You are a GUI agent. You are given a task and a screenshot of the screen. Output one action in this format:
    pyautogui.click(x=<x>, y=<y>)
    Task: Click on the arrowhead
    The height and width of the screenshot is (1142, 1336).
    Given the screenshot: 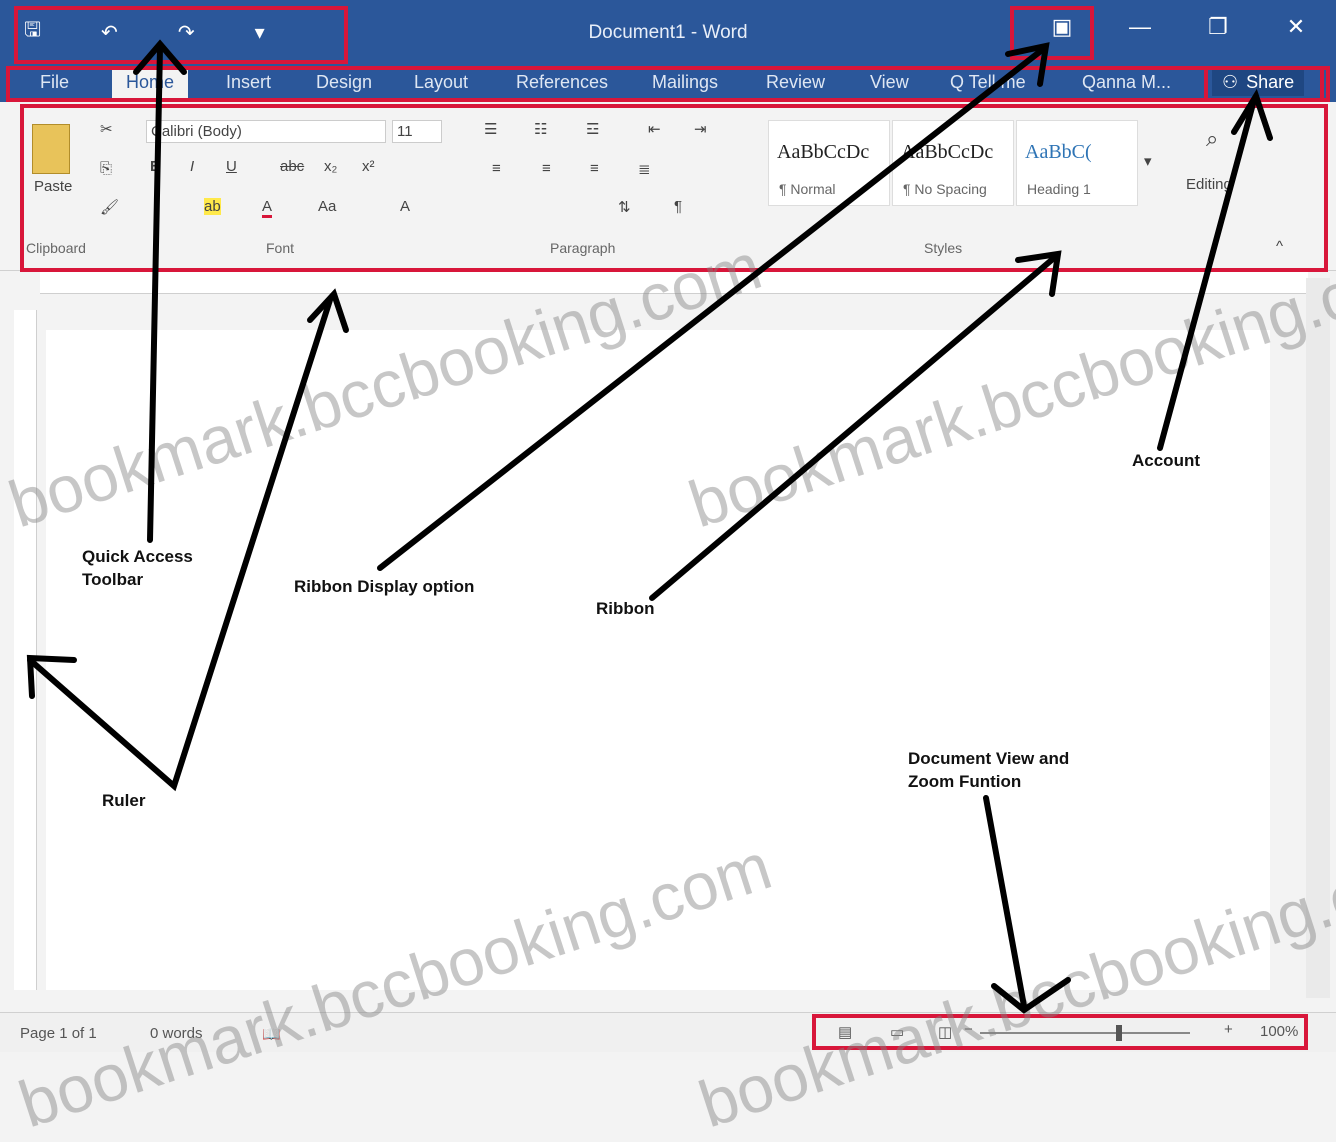 What is the action you would take?
    pyautogui.click(x=1031, y=995)
    